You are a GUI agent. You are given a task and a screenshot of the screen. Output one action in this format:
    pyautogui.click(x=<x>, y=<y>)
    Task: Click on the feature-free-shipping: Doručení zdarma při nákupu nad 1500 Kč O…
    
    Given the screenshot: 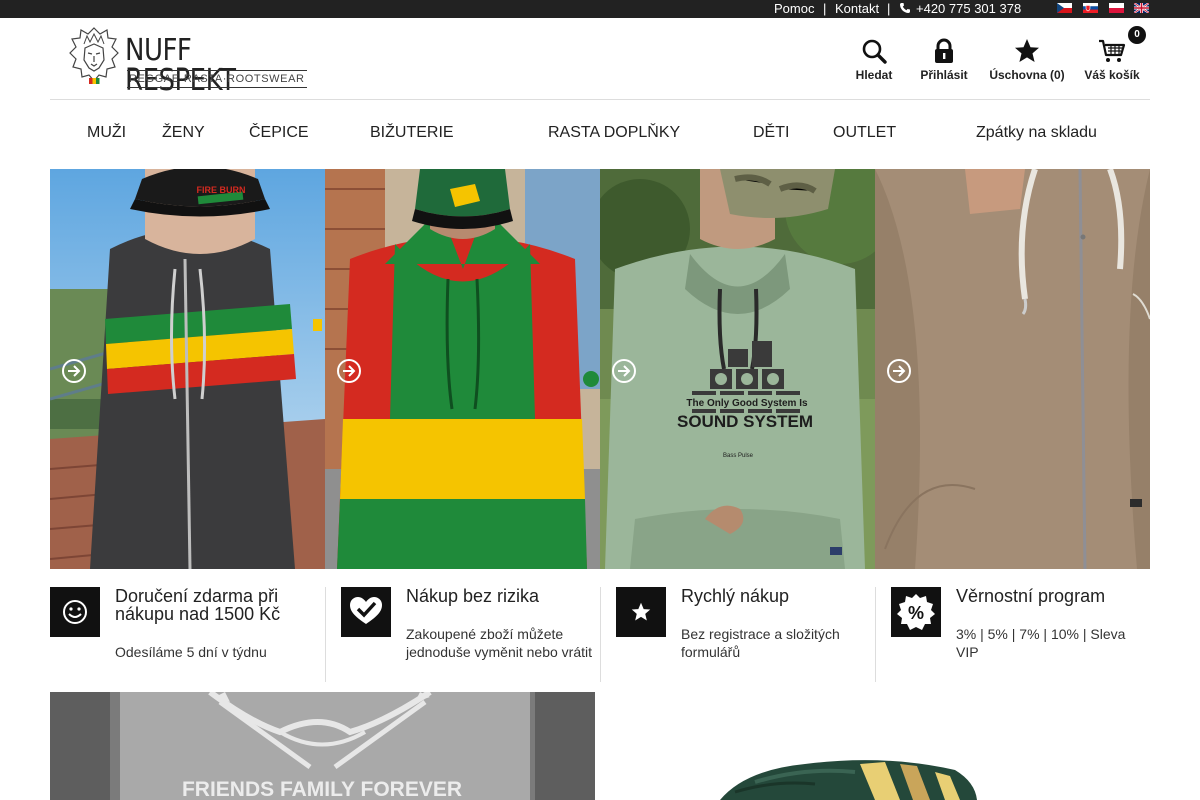 What is the action you would take?
    pyautogui.click(x=187, y=634)
    